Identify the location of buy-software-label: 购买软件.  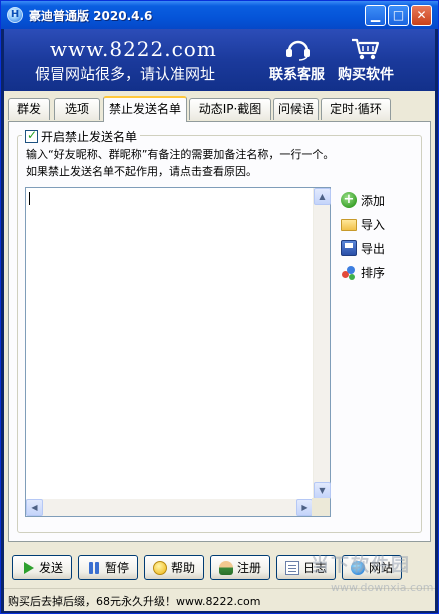
(366, 74).